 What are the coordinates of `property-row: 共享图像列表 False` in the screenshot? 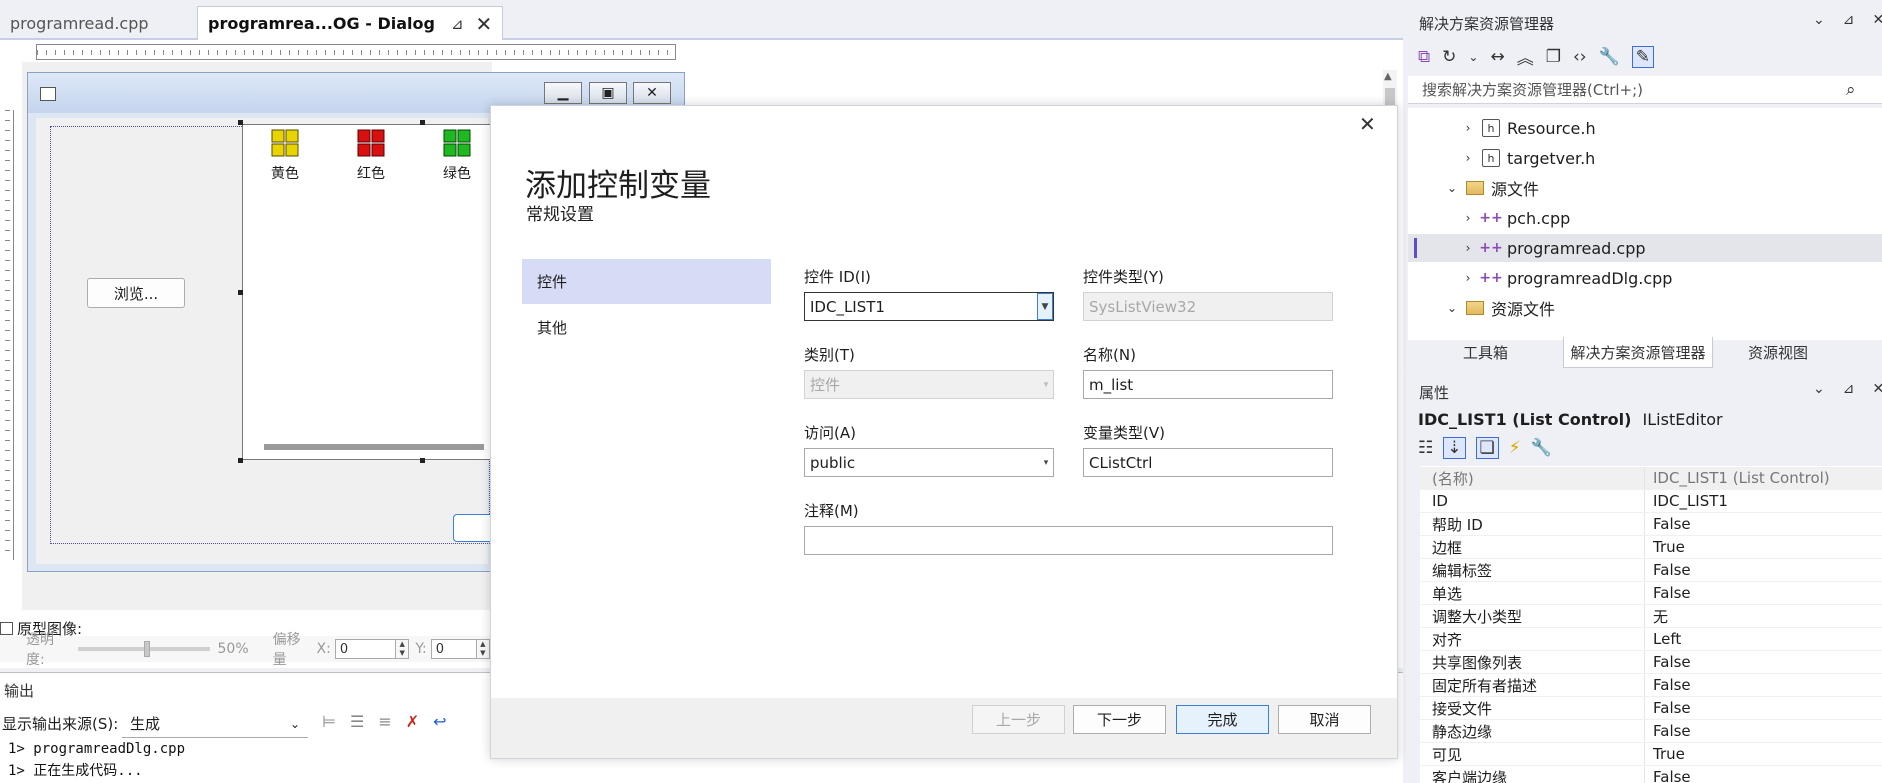 It's located at (1651, 662).